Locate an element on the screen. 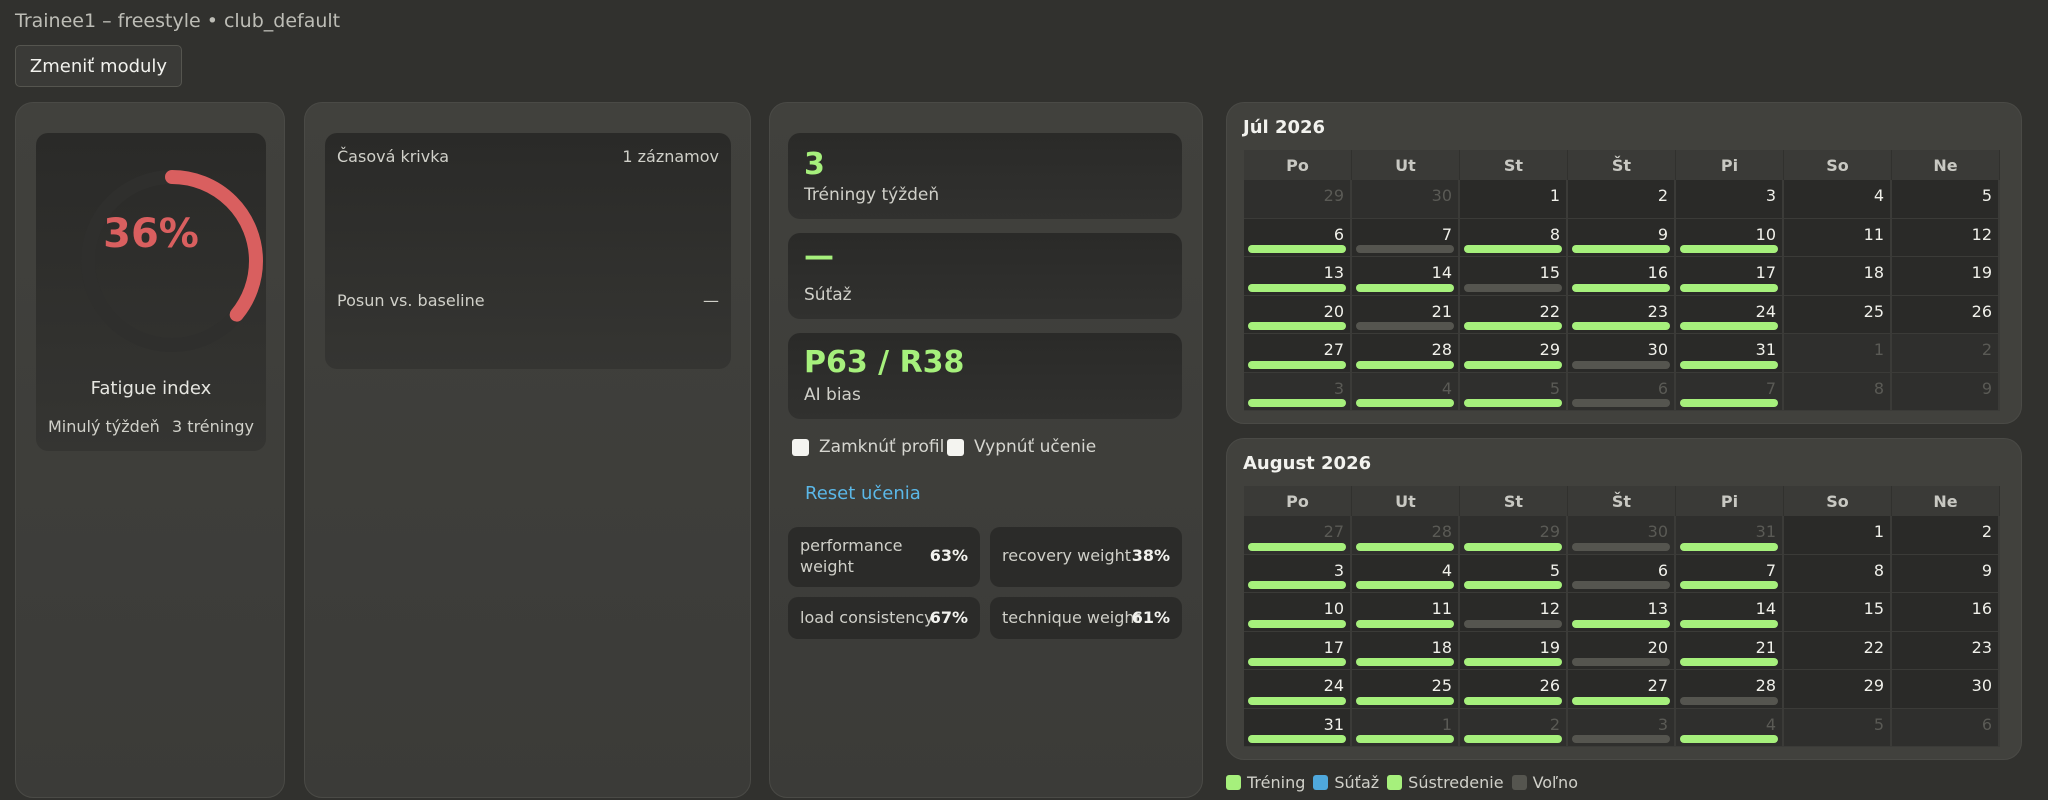 The image size is (2048, 800). day-number: 27 is located at coordinates (1333, 531).